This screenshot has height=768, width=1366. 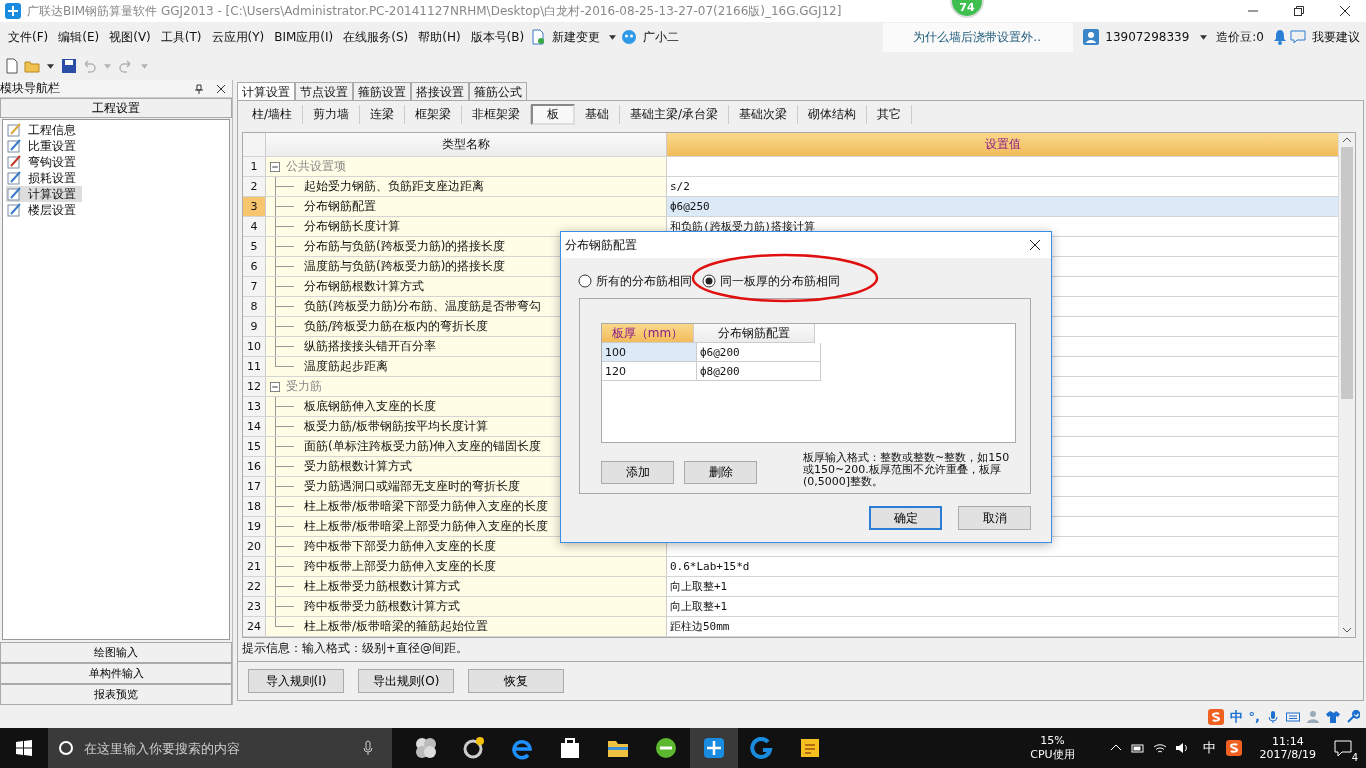 What do you see at coordinates (434, 114) in the screenshot?
I see `category-tab: 框架梁` at bounding box center [434, 114].